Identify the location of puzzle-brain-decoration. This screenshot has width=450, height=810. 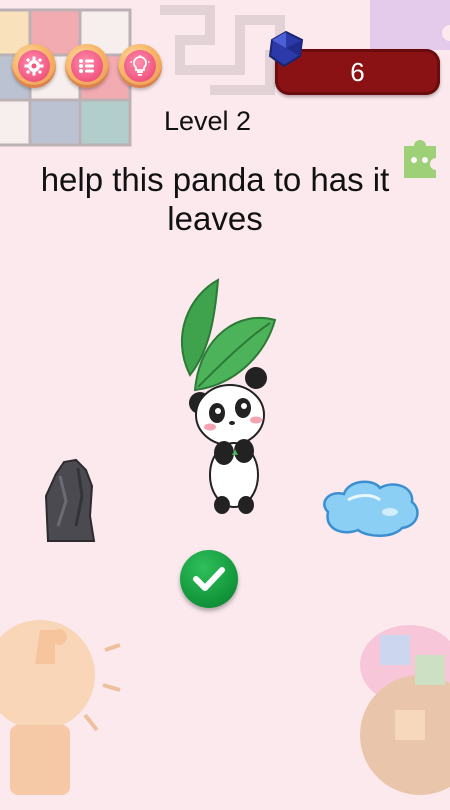
(405, 710).